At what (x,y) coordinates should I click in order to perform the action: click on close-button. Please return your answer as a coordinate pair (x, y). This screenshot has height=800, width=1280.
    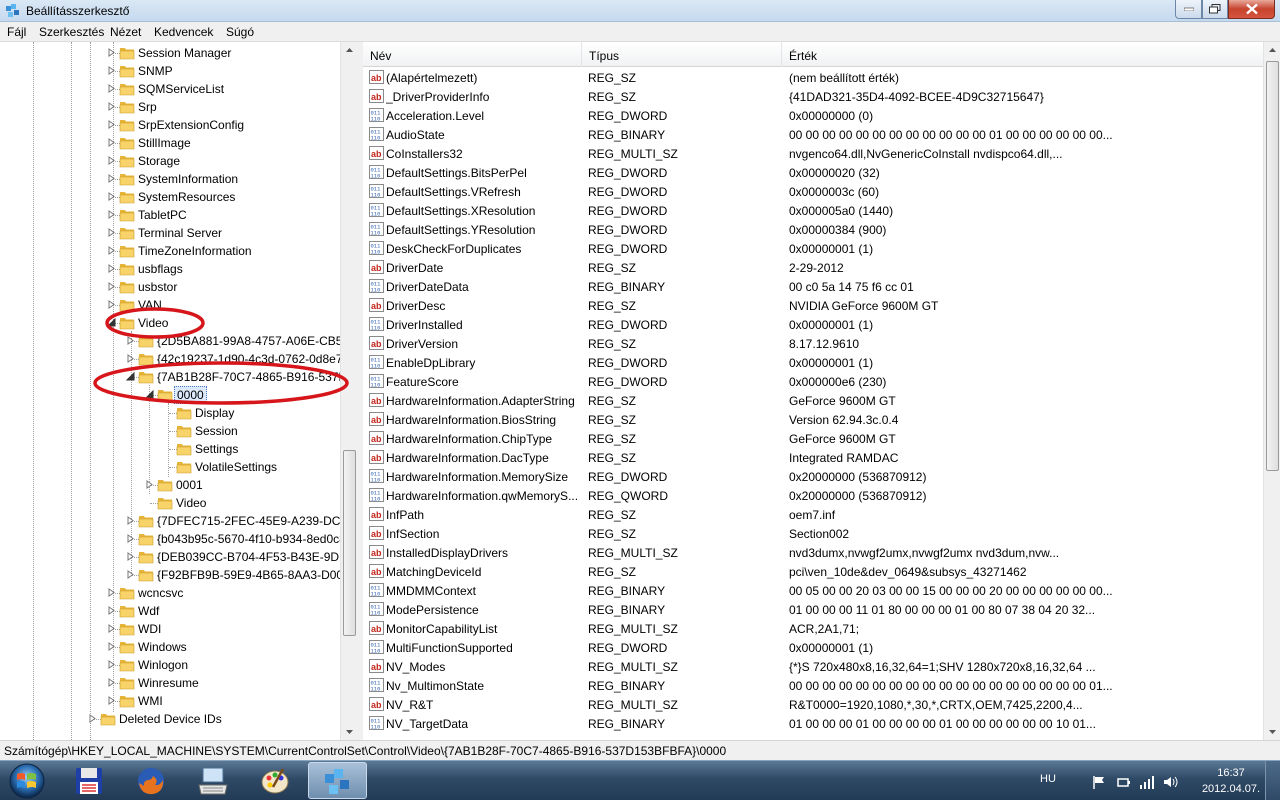
    Looking at the image, I should click on (1251, 9).